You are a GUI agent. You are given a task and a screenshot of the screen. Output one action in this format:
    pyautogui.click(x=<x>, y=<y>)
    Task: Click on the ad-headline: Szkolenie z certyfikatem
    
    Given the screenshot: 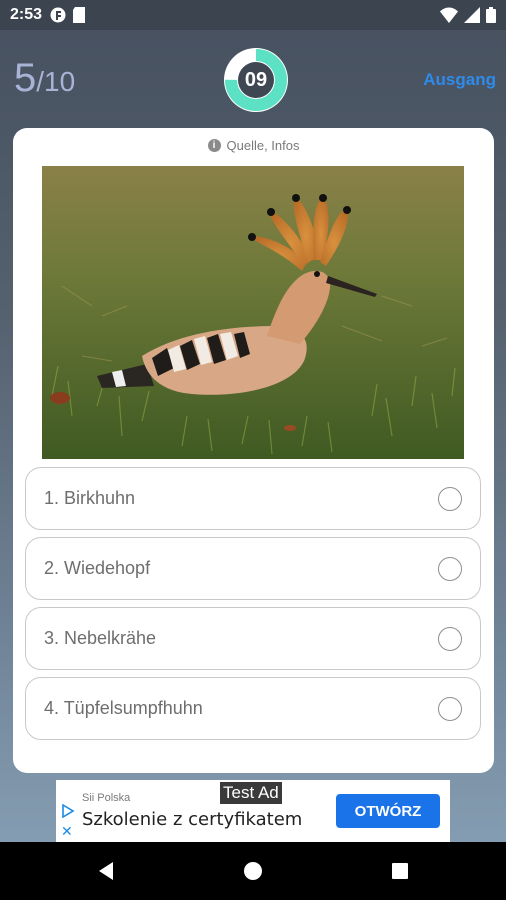 What is the action you would take?
    pyautogui.click(x=192, y=819)
    